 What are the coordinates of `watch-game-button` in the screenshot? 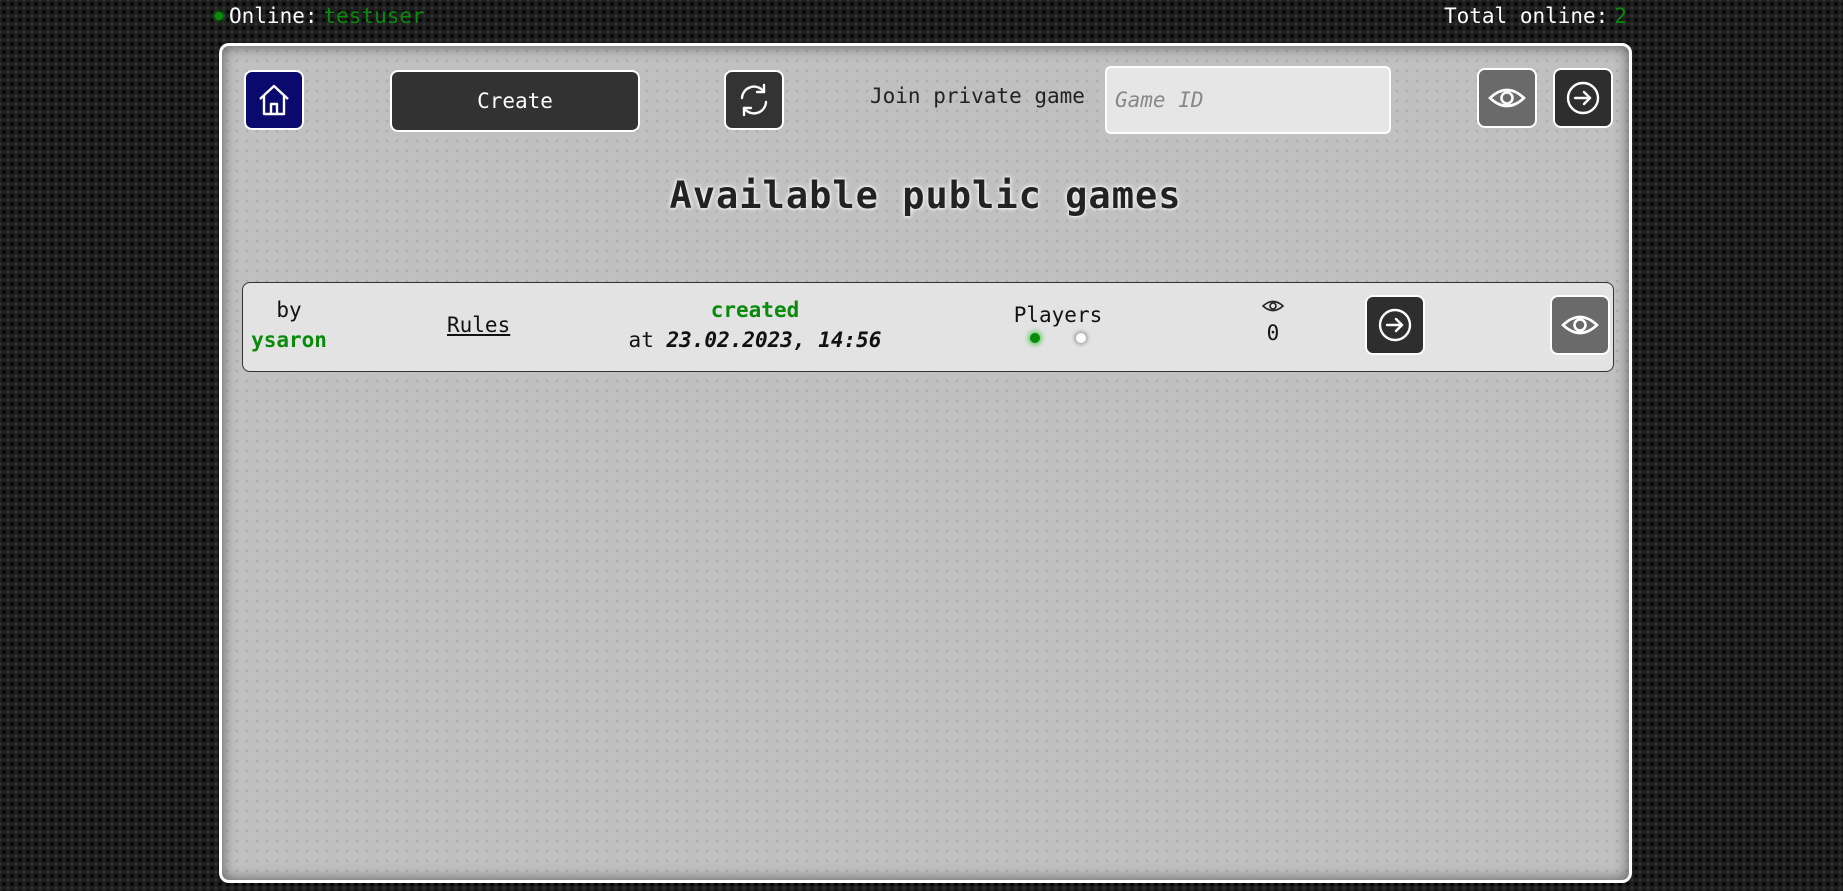 It's located at (1580, 325).